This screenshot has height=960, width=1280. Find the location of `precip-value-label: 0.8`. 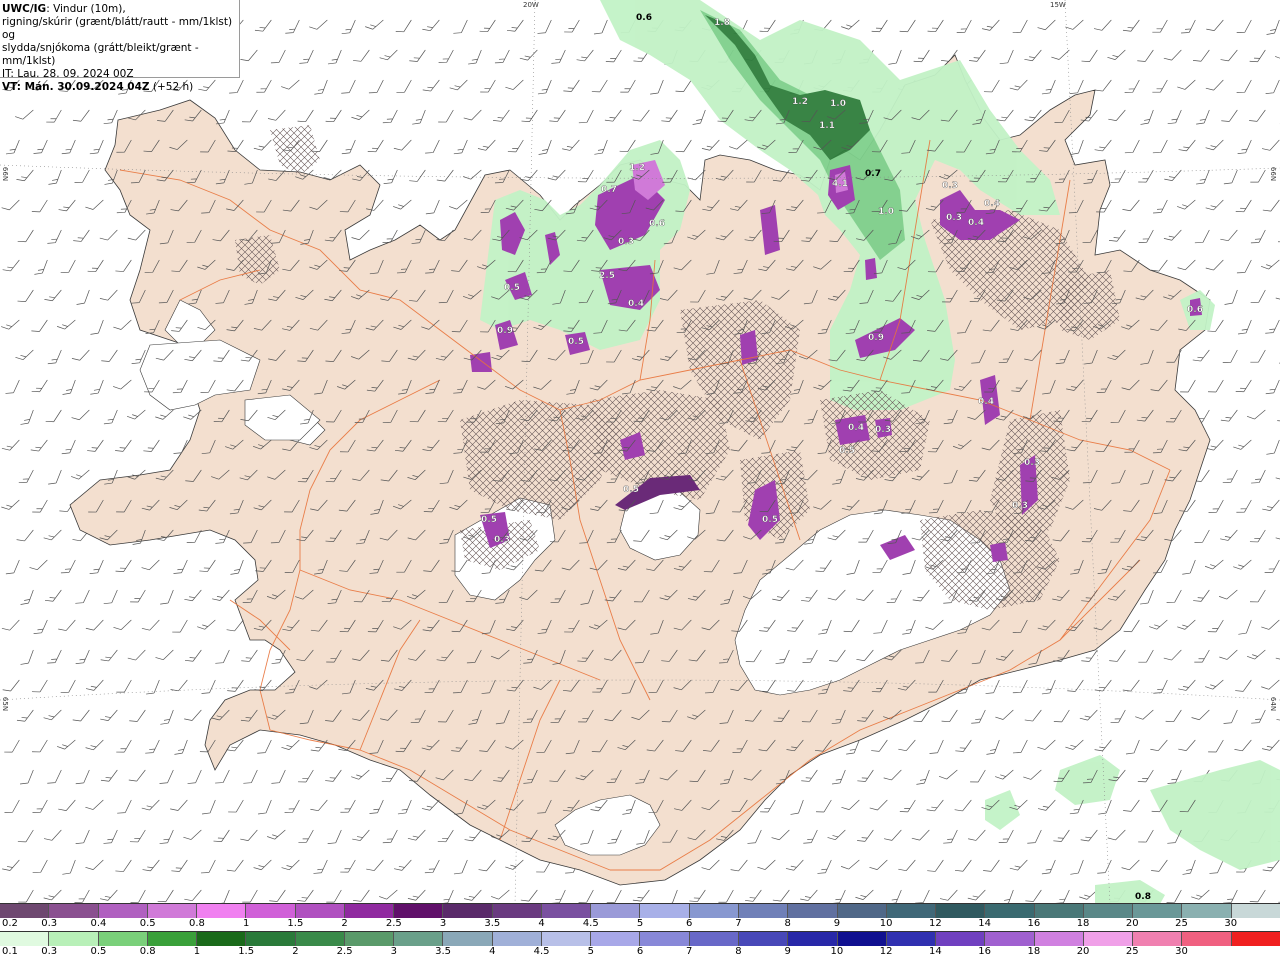

precip-value-label: 0.8 is located at coordinates (1143, 897).